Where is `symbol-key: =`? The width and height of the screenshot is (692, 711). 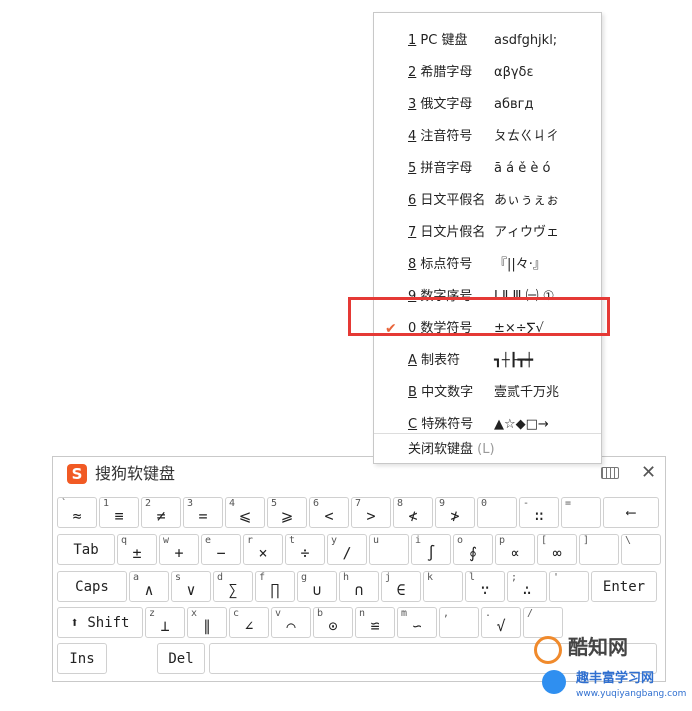 symbol-key: = is located at coordinates (581, 512).